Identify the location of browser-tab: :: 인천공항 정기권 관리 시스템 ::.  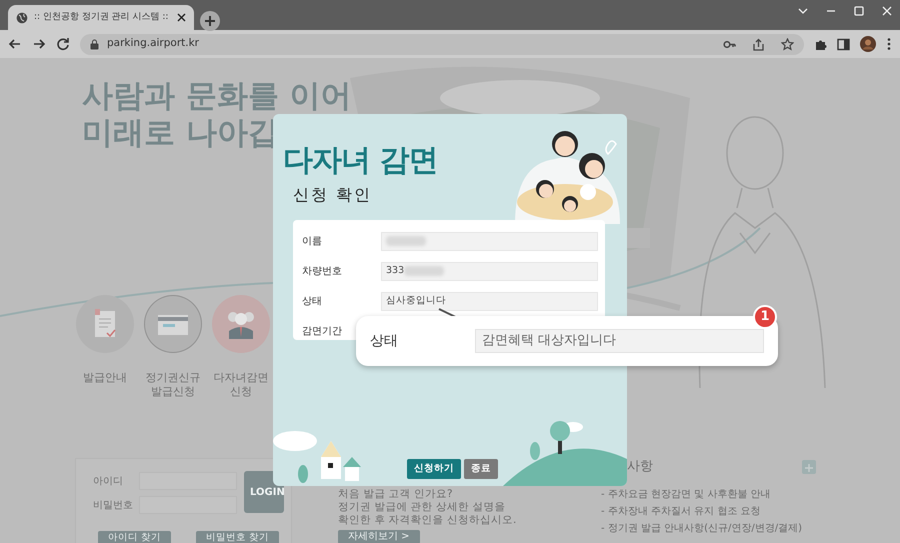
(101, 17).